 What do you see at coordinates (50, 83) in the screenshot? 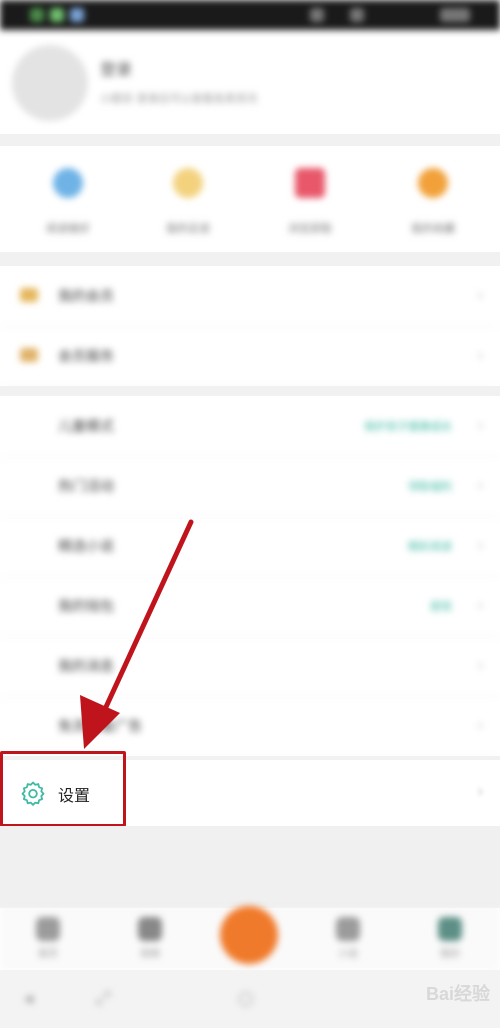
I see `avatar` at bounding box center [50, 83].